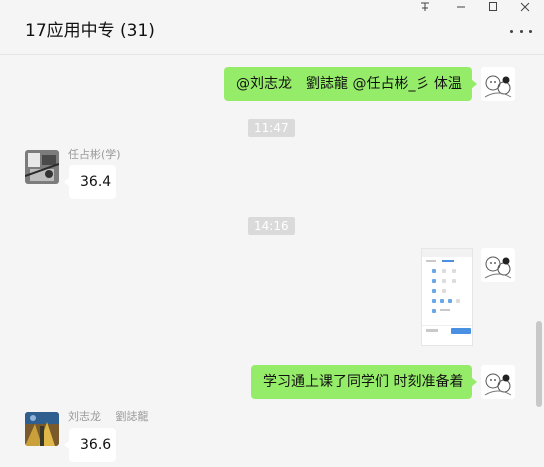 The height and width of the screenshot is (467, 544). What do you see at coordinates (511, 31) in the screenshot?
I see `more-icon` at bounding box center [511, 31].